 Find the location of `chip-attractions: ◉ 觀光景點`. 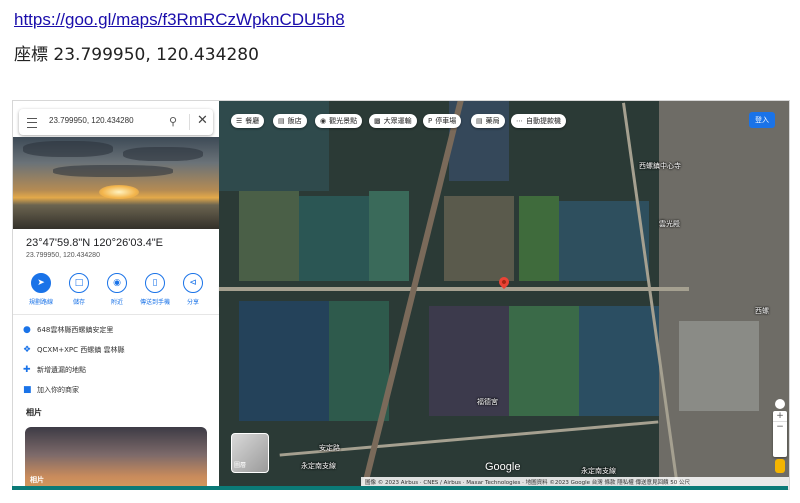

chip-attractions: ◉ 觀光景點 is located at coordinates (339, 121).